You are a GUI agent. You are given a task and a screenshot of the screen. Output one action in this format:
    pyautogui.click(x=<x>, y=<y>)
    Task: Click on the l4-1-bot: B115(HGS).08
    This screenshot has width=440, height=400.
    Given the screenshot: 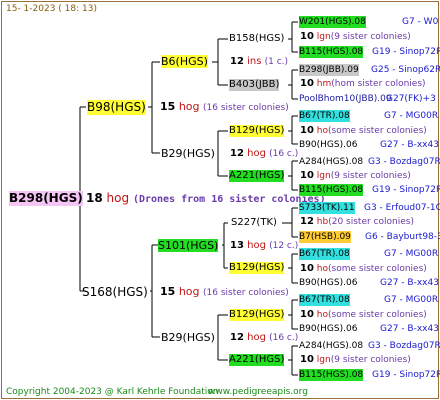 What is the action you would take?
    pyautogui.click(x=331, y=52)
    